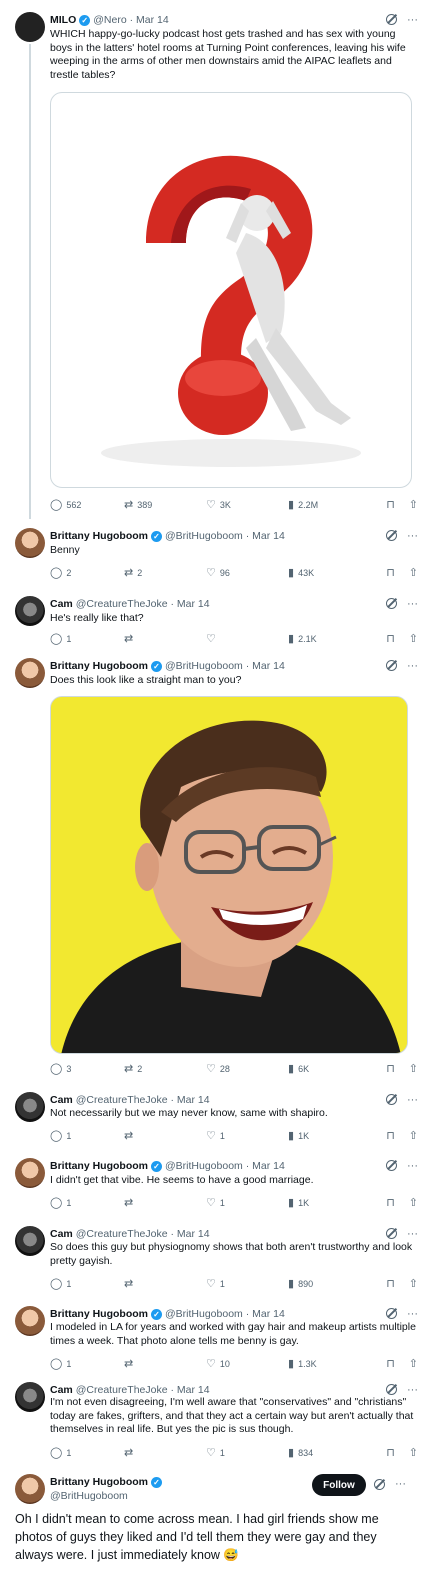 The image size is (432, 1588). What do you see at coordinates (63, 20) in the screenshot?
I see `author-name: MILO` at bounding box center [63, 20].